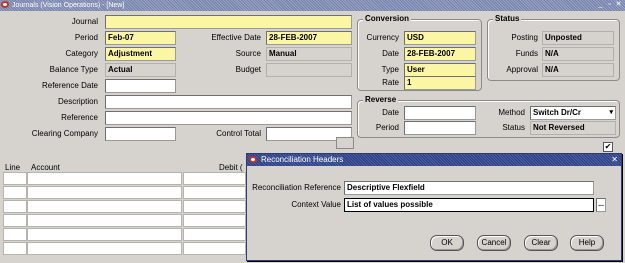 The image size is (625, 263). Describe the element at coordinates (578, 54) in the screenshot. I see `funds-field: N/A` at that location.